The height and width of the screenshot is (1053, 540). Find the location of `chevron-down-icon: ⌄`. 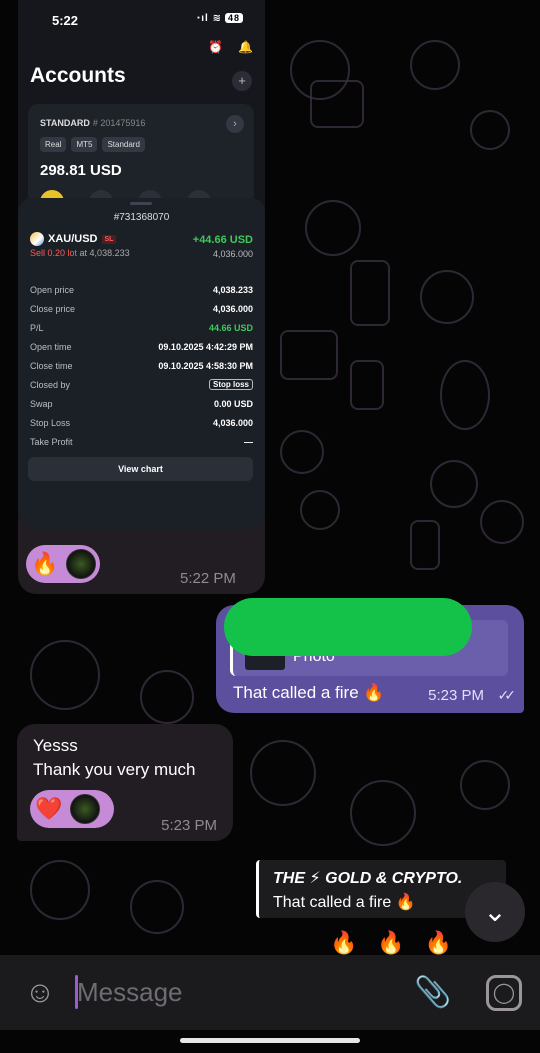

chevron-down-icon: ⌄ is located at coordinates (495, 911).